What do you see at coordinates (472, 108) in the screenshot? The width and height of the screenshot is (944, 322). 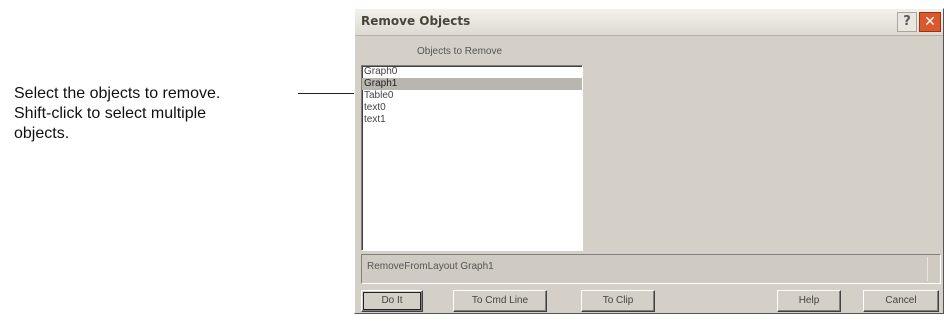 I see `list-item: text0` at bounding box center [472, 108].